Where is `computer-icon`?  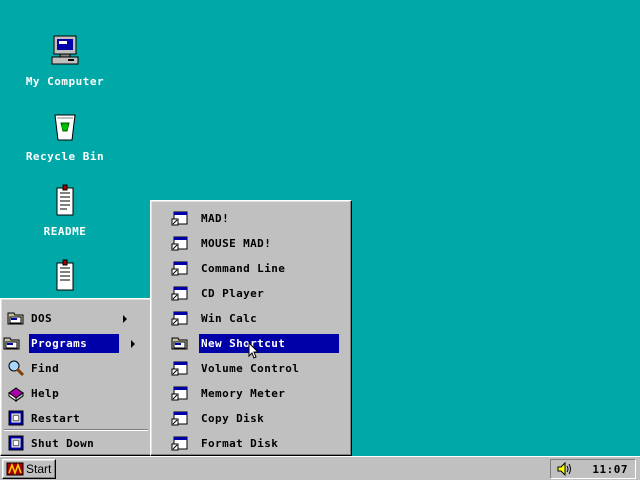 computer-icon is located at coordinates (65, 51).